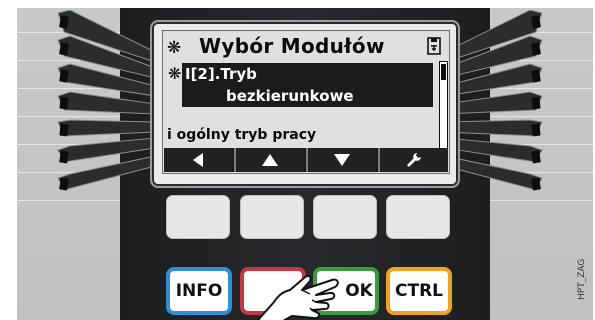 The height and width of the screenshot is (320, 595). I want to click on parameter-name: I[2].Tryb, so click(221, 74).